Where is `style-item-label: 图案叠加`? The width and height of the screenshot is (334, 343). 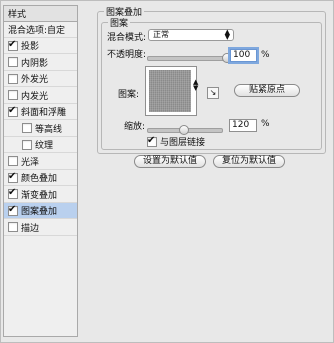
style-item-label: 图案叠加 is located at coordinates (39, 212).